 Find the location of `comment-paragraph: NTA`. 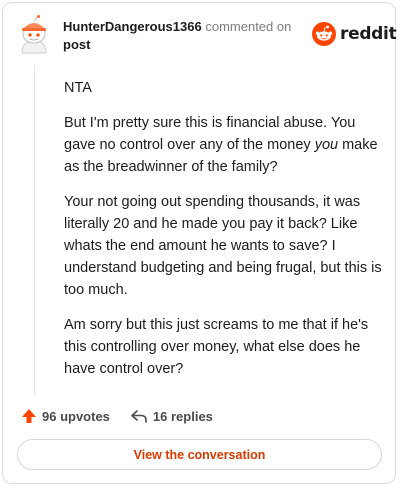

comment-paragraph: NTA is located at coordinates (78, 88).